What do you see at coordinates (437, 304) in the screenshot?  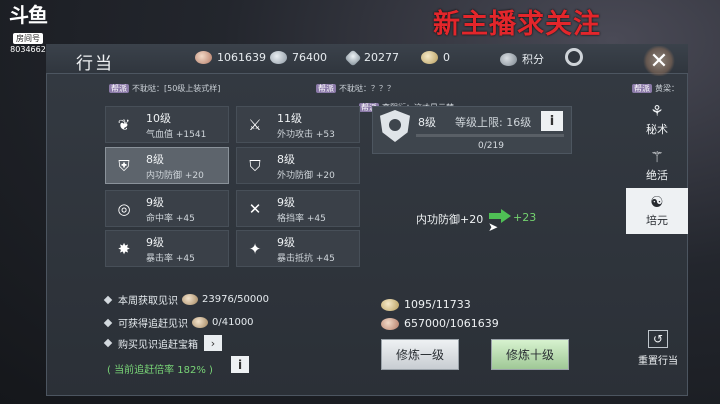 I see `cost-value: 1095/11733` at bounding box center [437, 304].